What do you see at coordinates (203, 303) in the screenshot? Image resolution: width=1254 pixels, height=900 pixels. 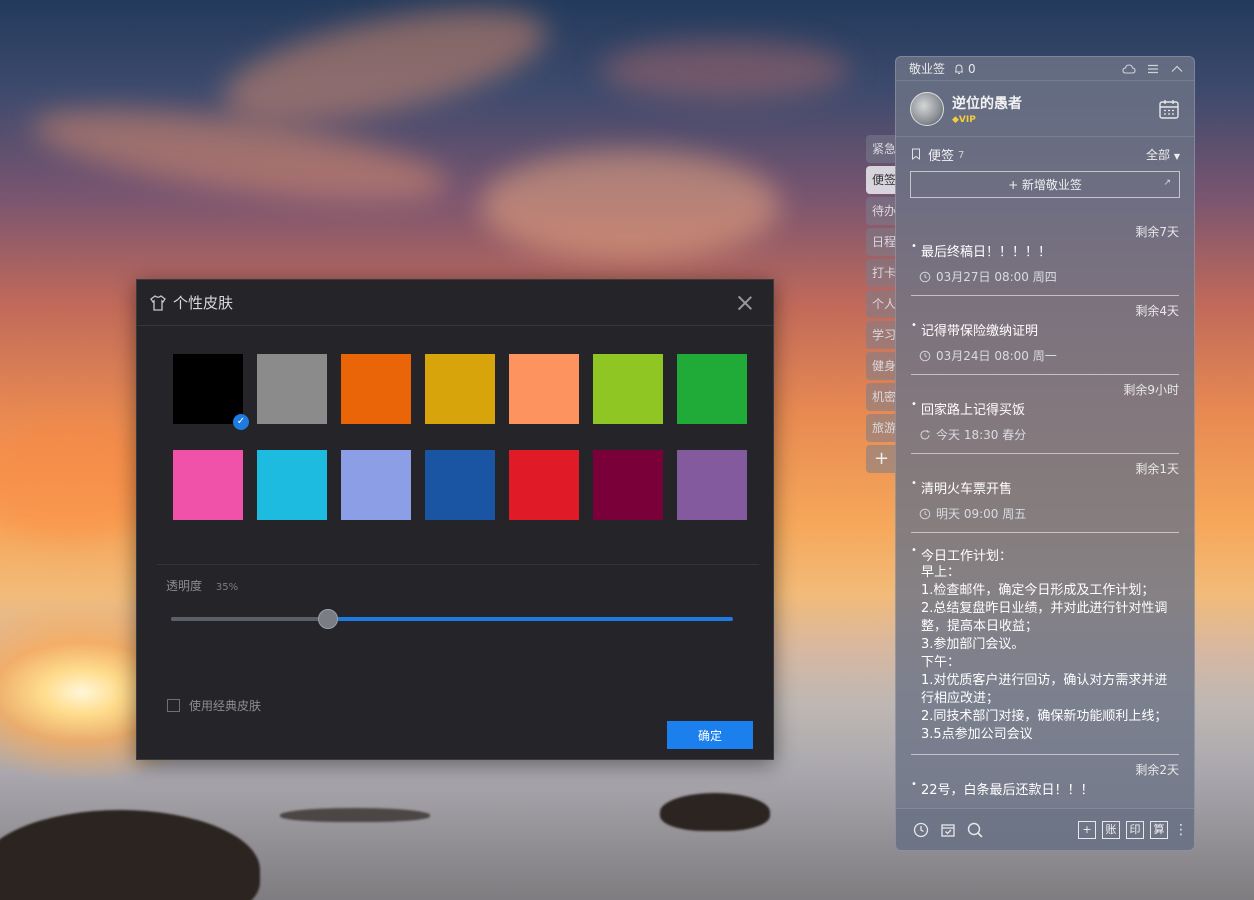 I see `dialog-title: 个性皮肤` at bounding box center [203, 303].